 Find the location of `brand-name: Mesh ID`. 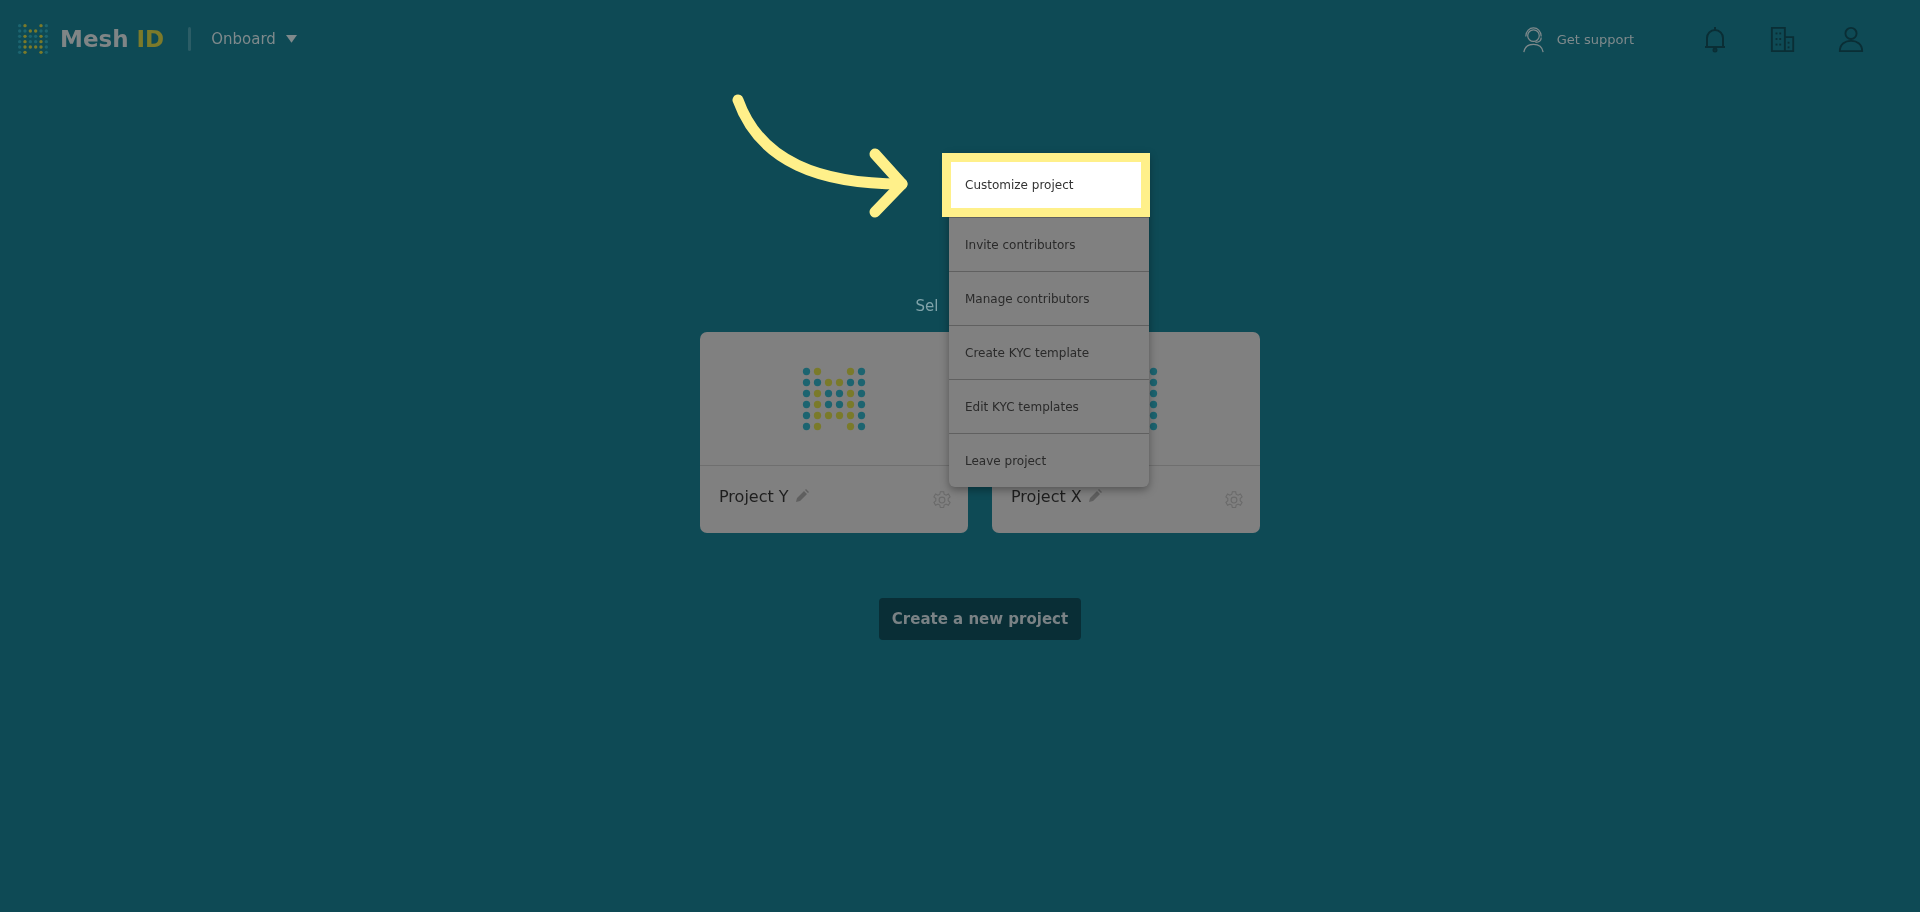

brand-name: Mesh ID is located at coordinates (112, 39).